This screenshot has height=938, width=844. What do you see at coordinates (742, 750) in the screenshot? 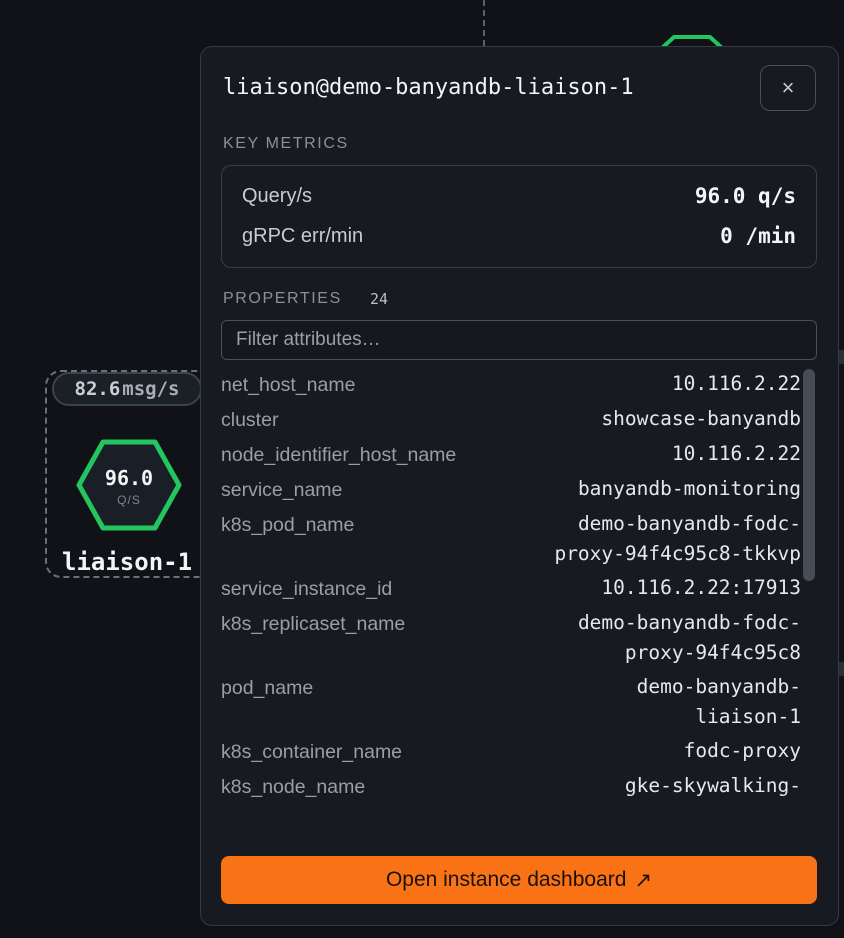
I see `property-value: fodc-proxy` at bounding box center [742, 750].